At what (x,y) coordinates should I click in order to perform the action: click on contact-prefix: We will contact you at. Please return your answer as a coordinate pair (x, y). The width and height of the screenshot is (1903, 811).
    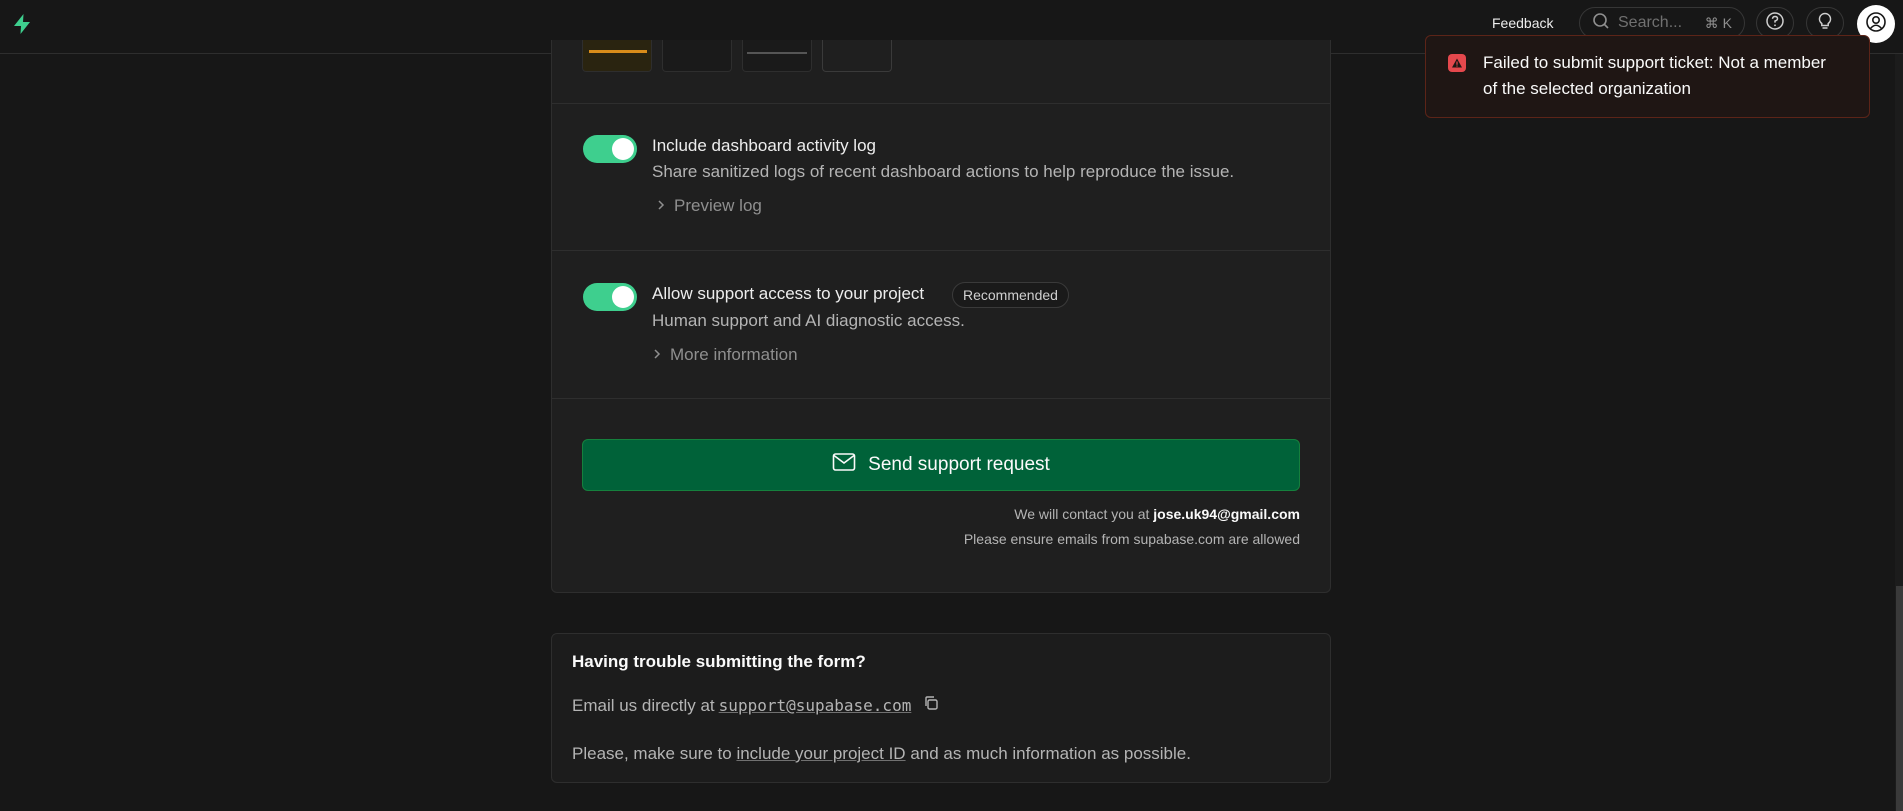
    Looking at the image, I should click on (1082, 514).